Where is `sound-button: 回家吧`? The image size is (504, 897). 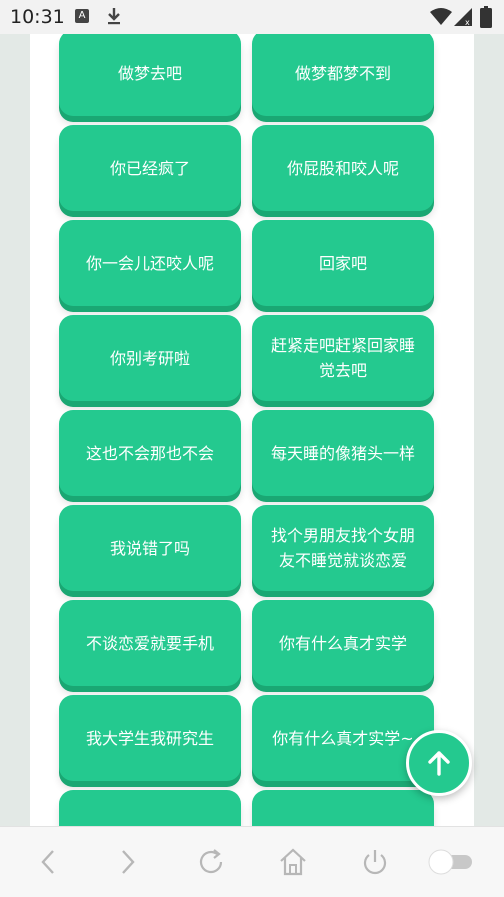 sound-button: 回家吧 is located at coordinates (343, 263).